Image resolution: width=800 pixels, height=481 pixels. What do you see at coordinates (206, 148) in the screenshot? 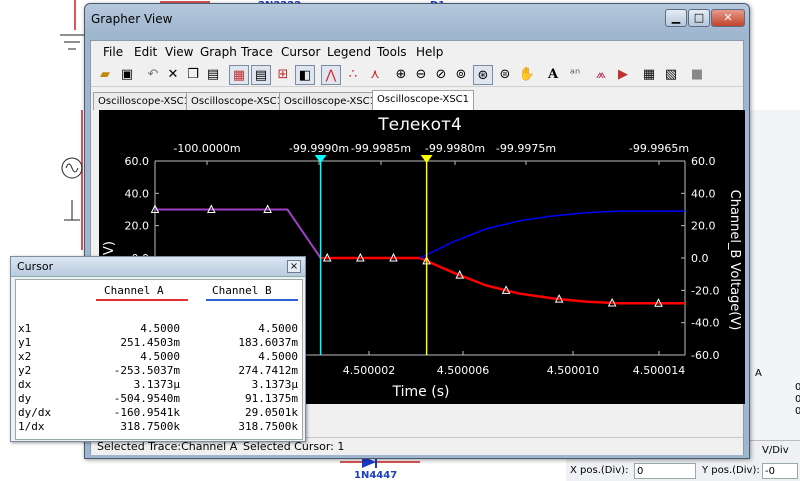
I see `x-top-tick-label: -100.0000m` at bounding box center [206, 148].